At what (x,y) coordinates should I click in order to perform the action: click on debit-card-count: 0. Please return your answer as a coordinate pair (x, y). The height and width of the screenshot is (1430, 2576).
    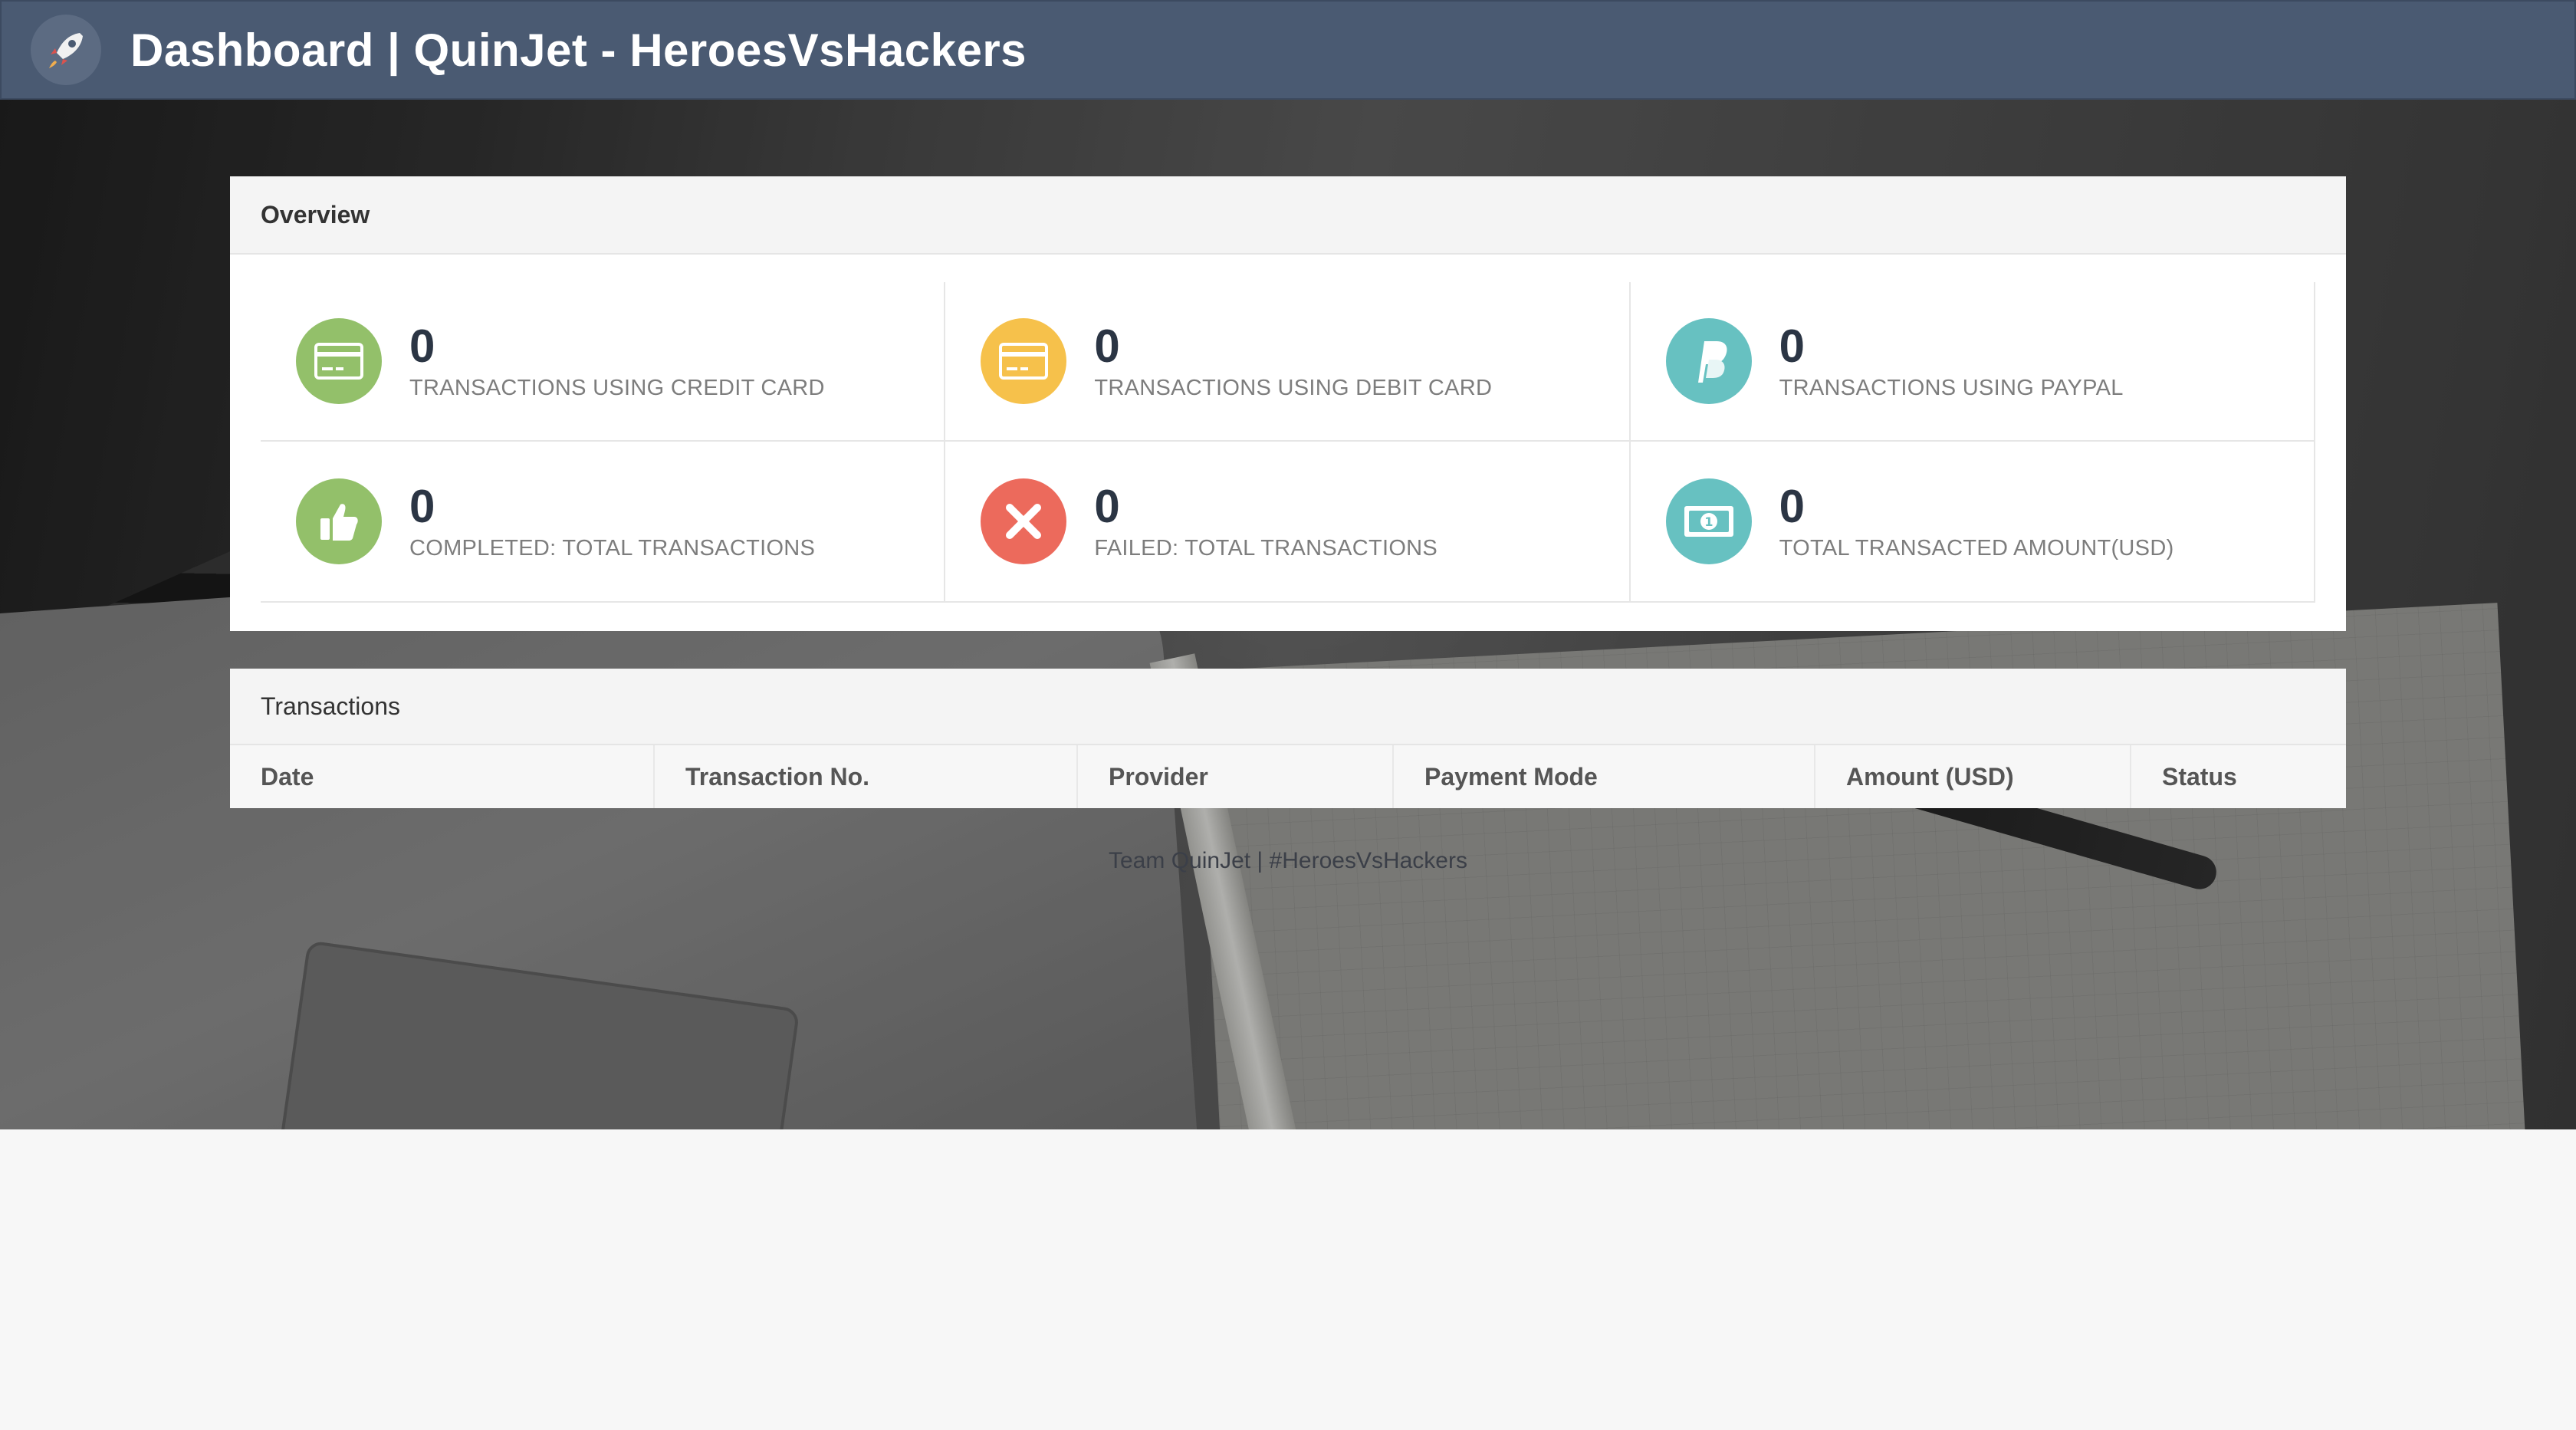
    Looking at the image, I should click on (1107, 346).